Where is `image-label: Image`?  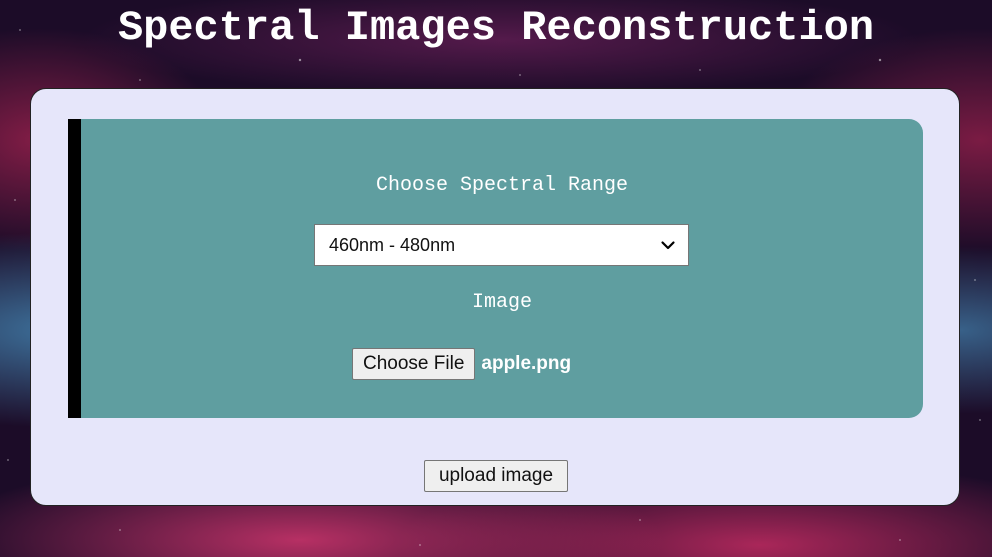 image-label: Image is located at coordinates (501, 302).